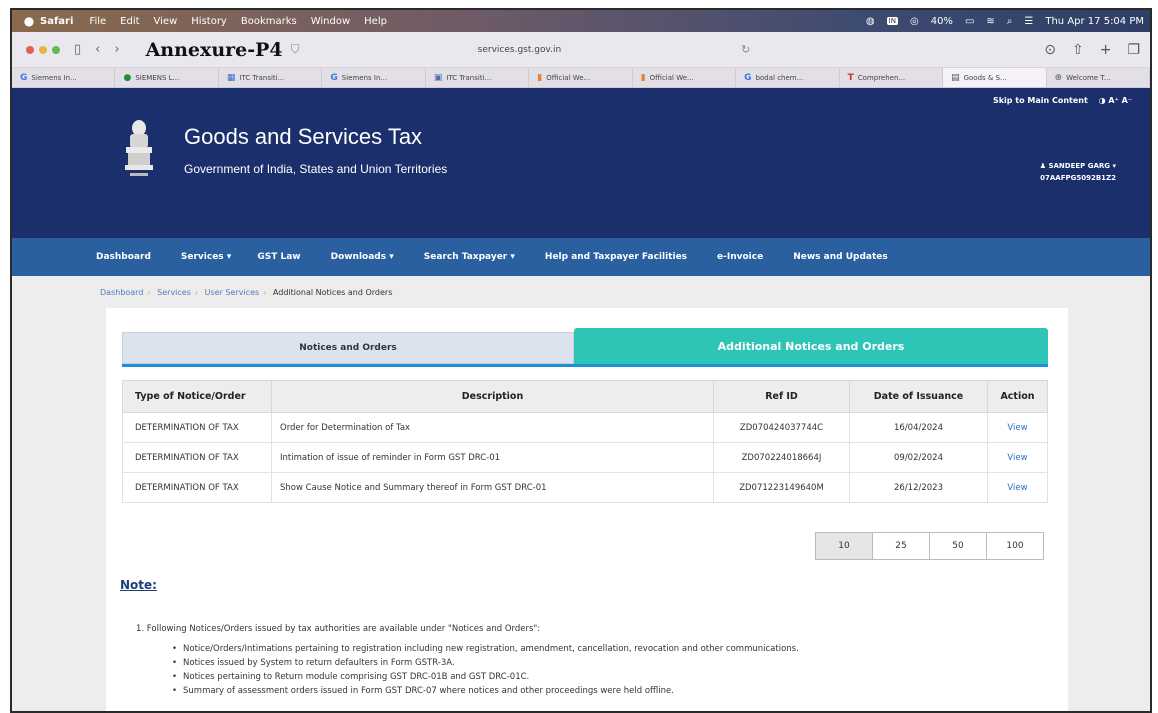 Image resolution: width=1158 pixels, height=713 pixels. Describe the element at coordinates (1078, 166) in the screenshot. I see `user-menu: ♟ SANDEEP GARG ▾` at that location.